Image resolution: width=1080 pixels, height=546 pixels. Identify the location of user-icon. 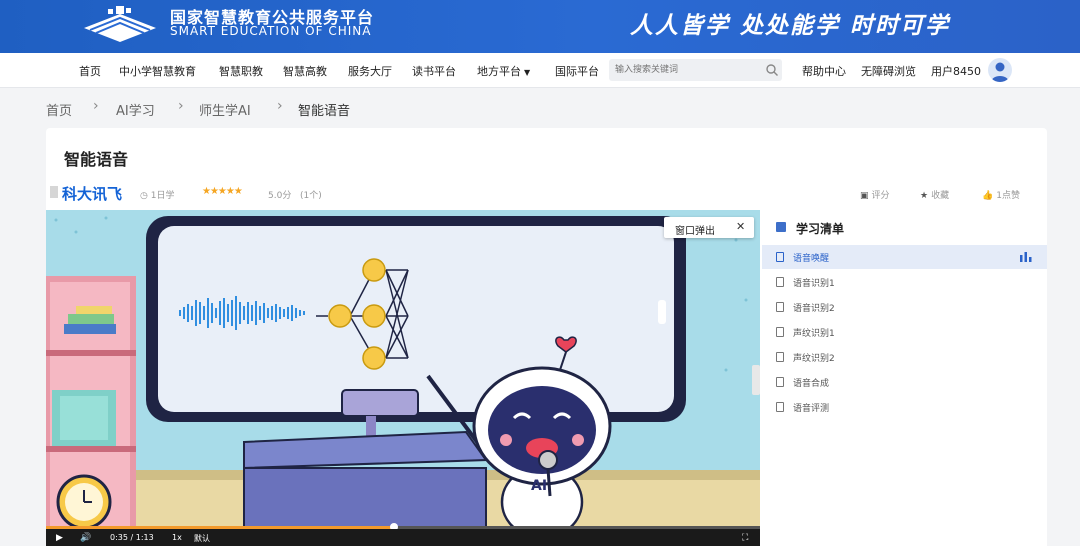
(1000, 72).